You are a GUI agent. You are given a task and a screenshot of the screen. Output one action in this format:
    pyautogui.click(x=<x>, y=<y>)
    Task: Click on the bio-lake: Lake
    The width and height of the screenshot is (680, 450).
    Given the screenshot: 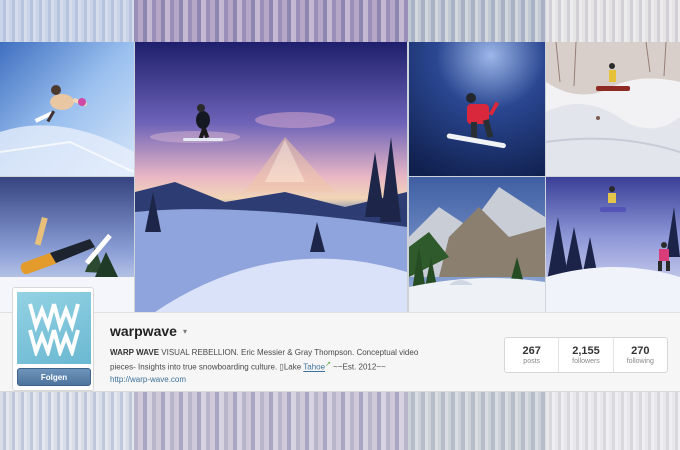 What is the action you would take?
    pyautogui.click(x=293, y=367)
    